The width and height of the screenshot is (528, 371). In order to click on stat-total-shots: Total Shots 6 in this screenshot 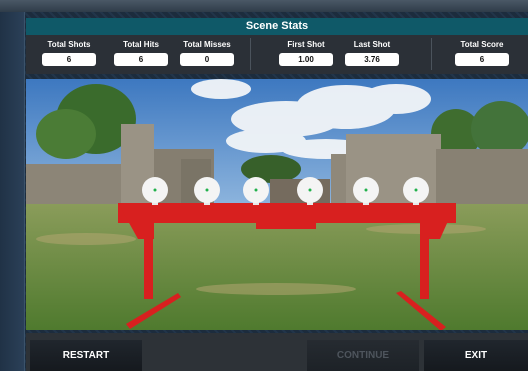, I will do `click(69, 55)`.